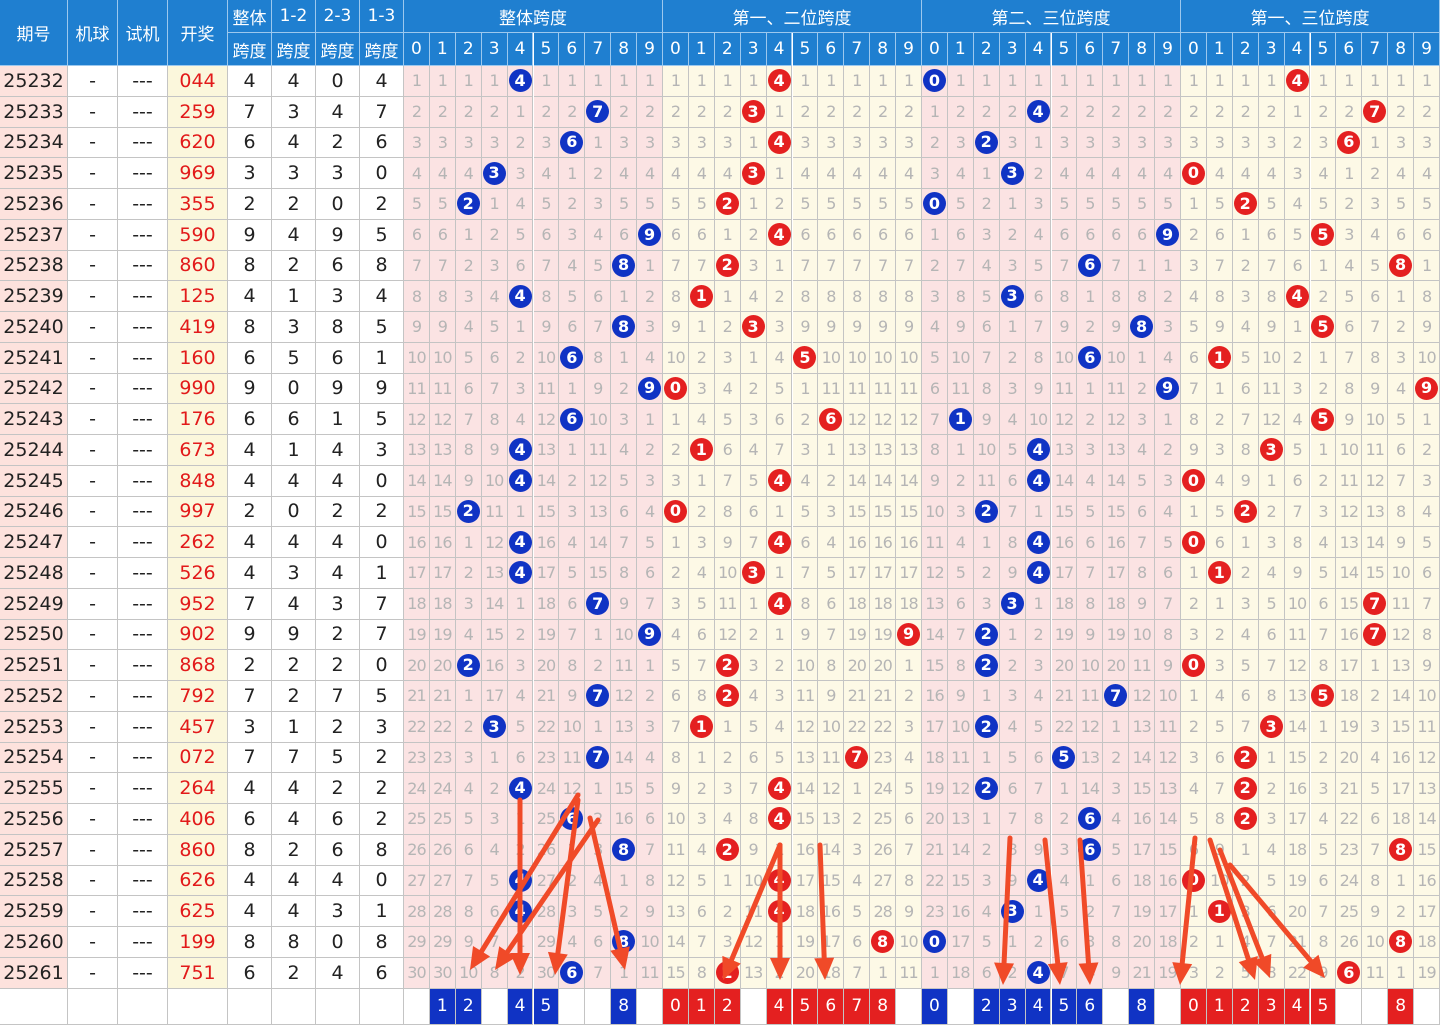  I want to click on span-ball-cell: 2, so click(727, 665).